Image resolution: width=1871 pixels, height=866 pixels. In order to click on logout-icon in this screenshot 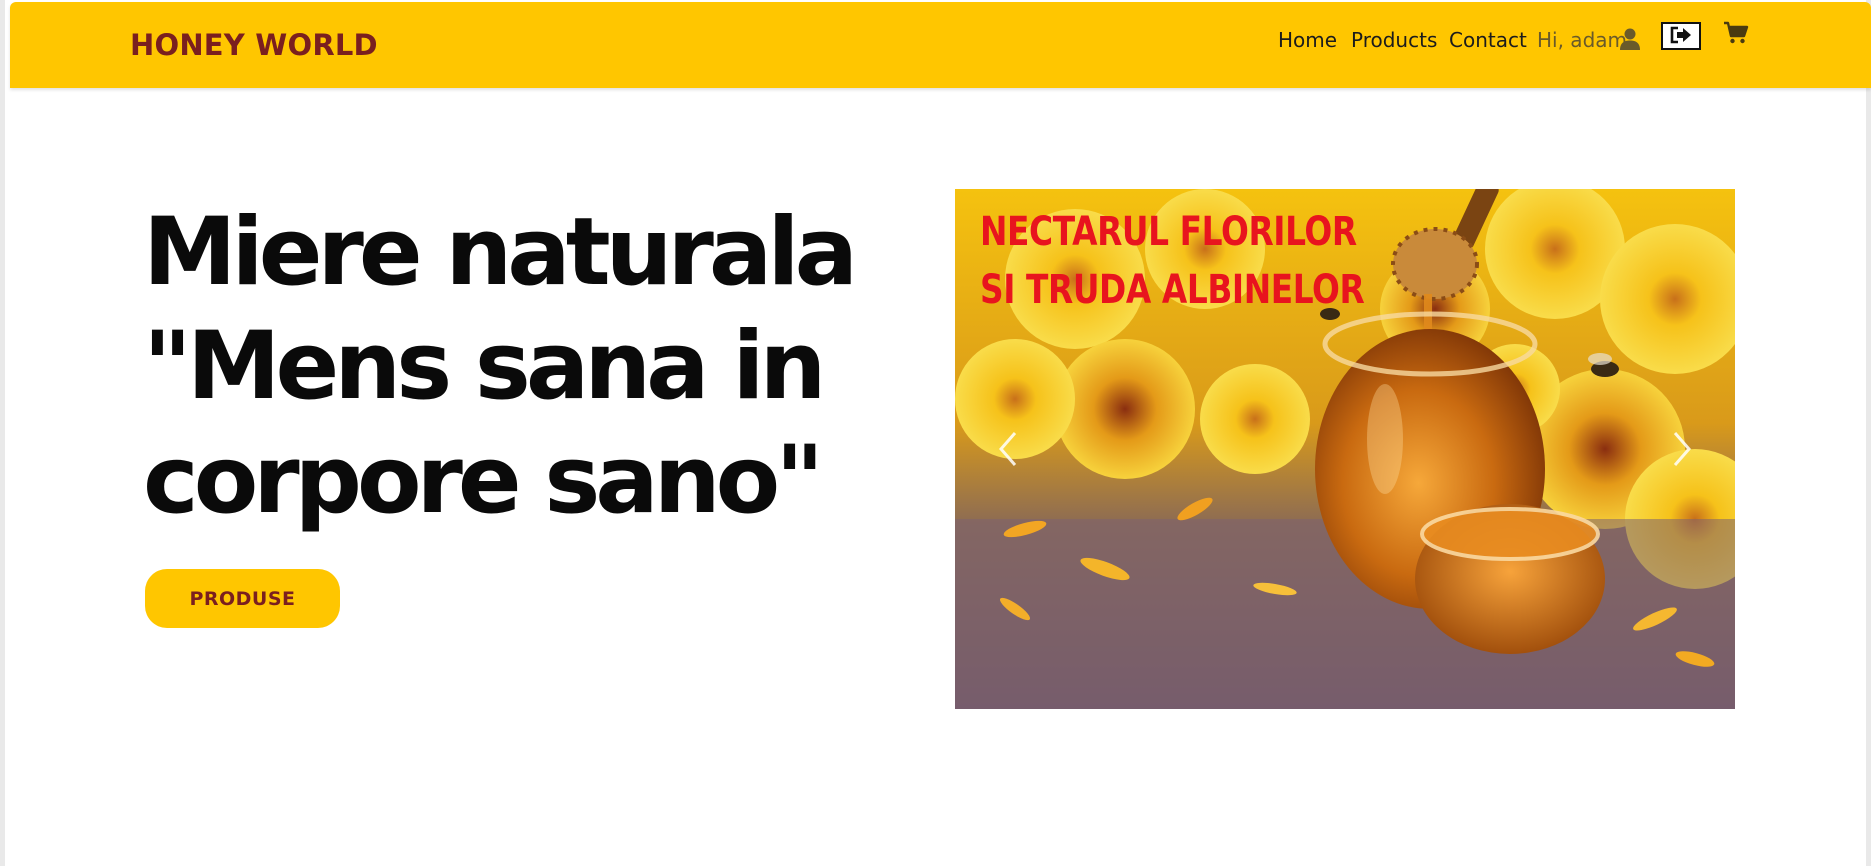, I will do `click(1681, 36)`.